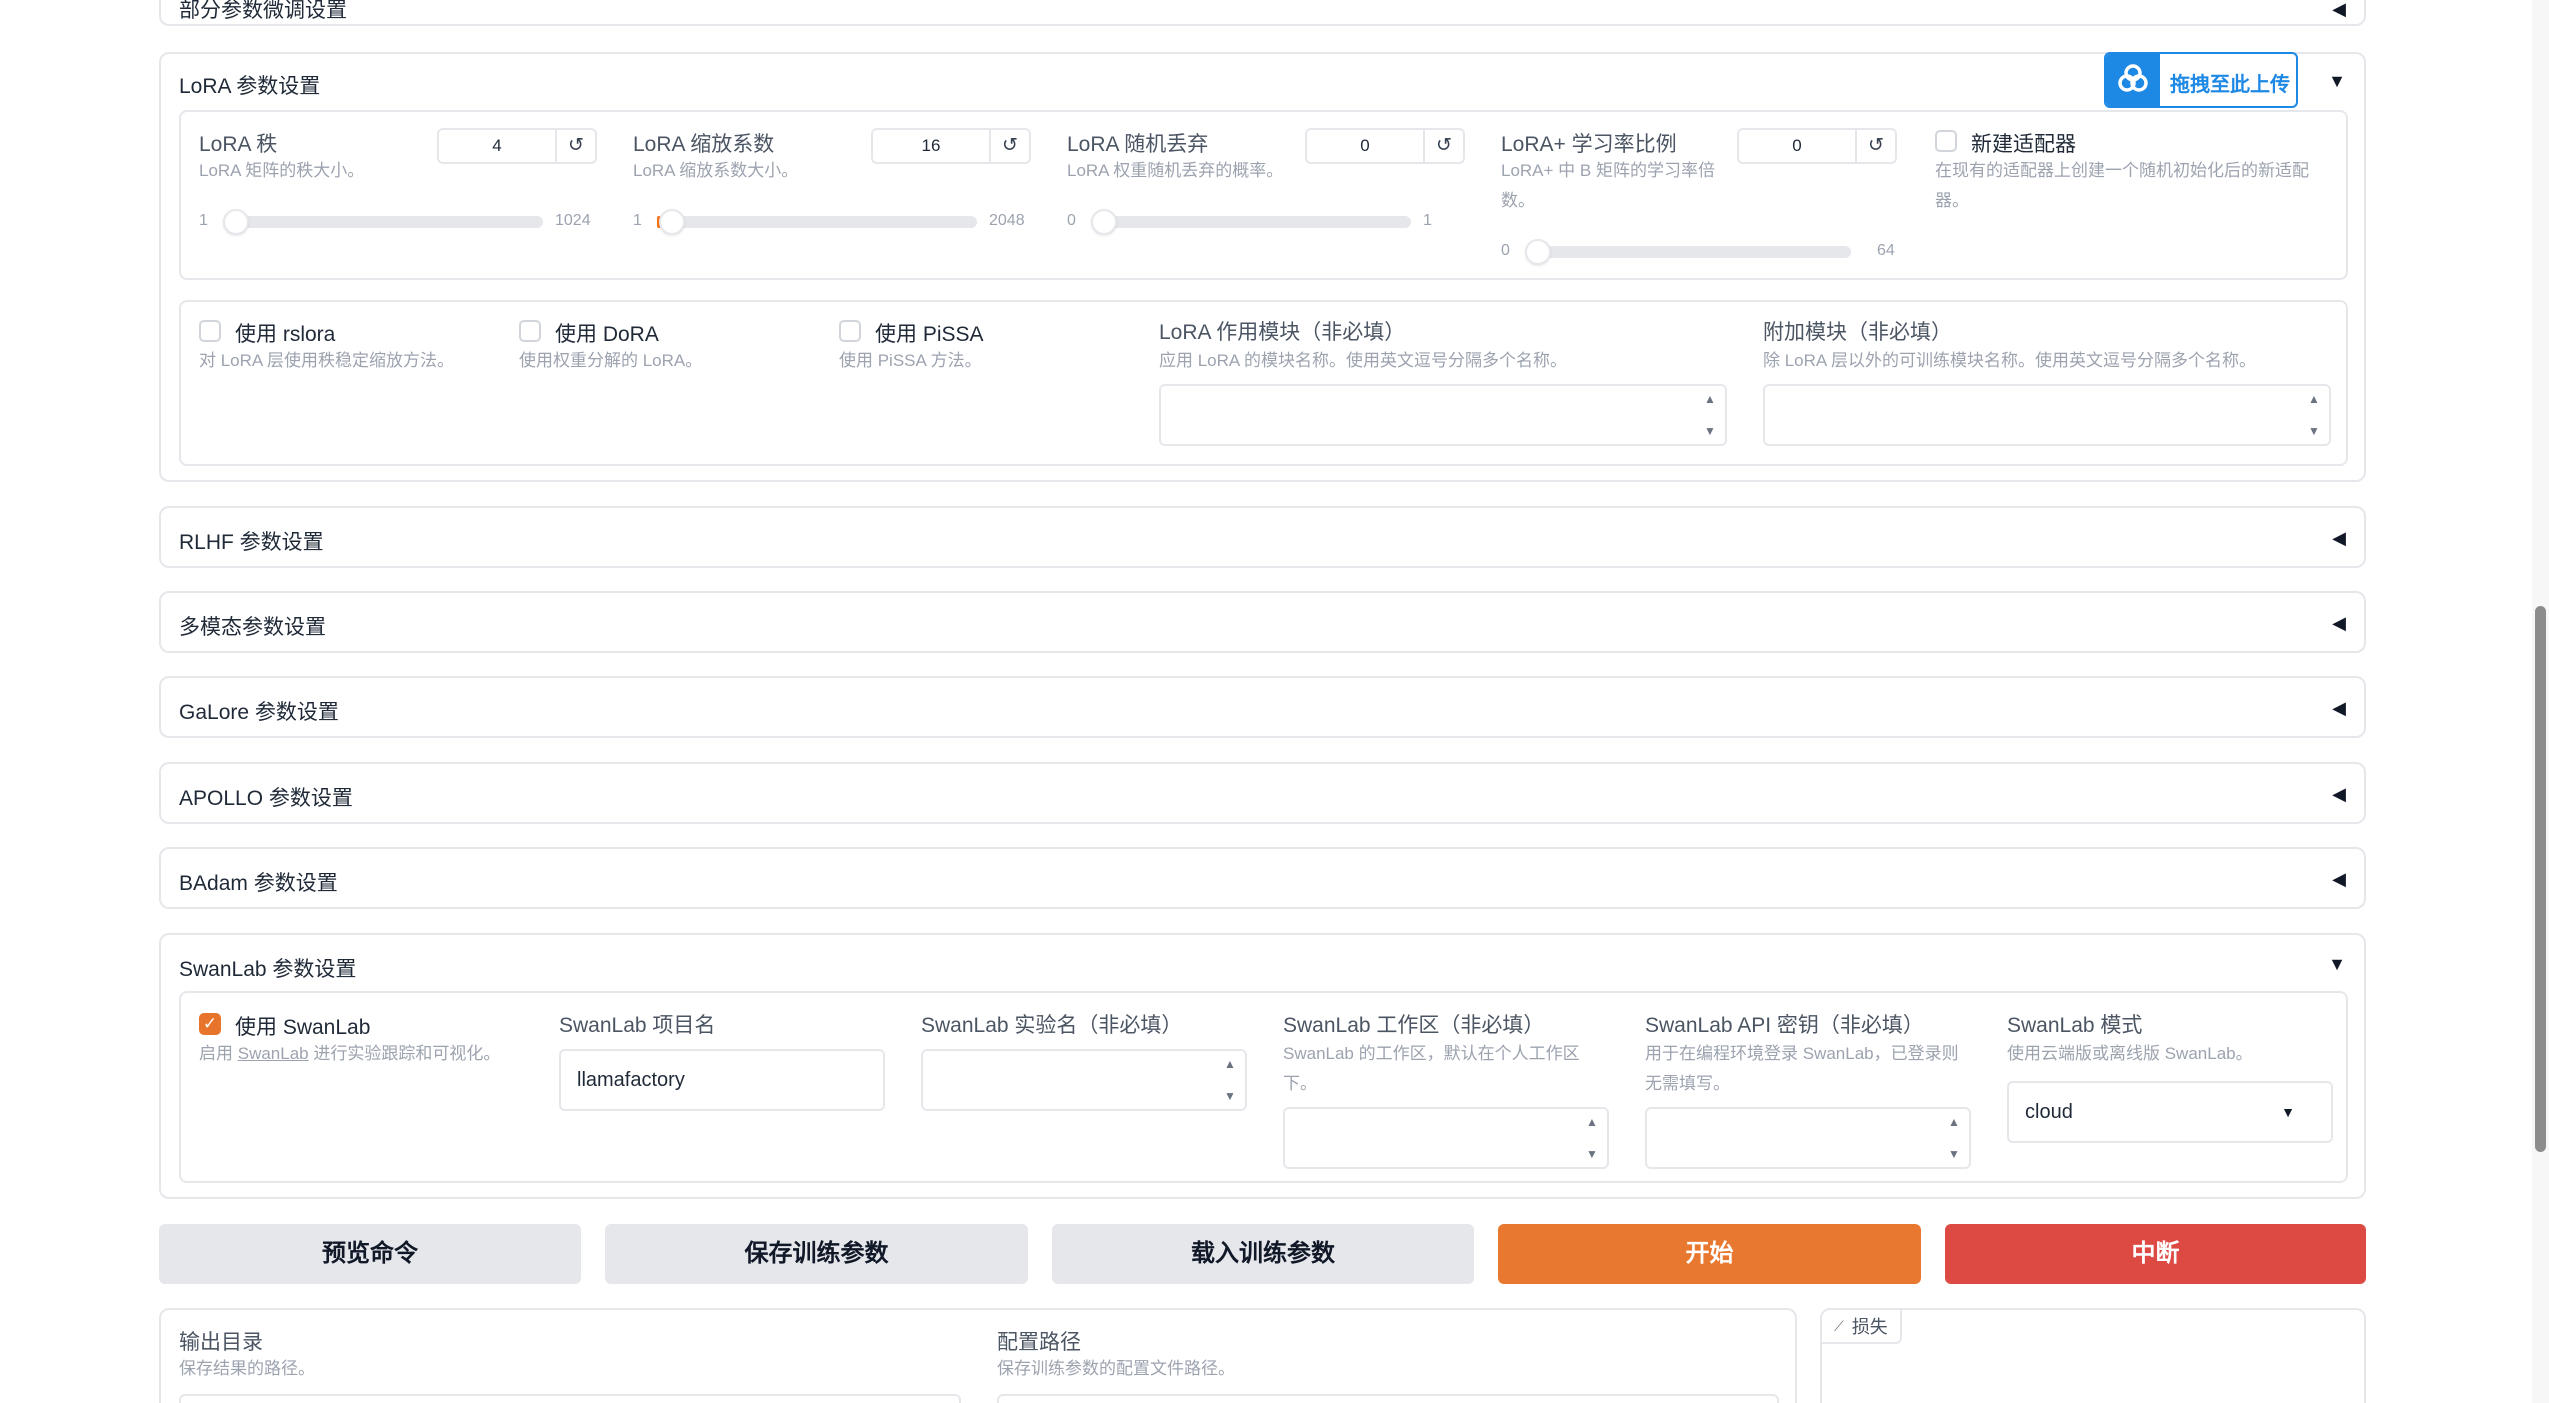  I want to click on info-prefix: 启用, so click(218, 1053).